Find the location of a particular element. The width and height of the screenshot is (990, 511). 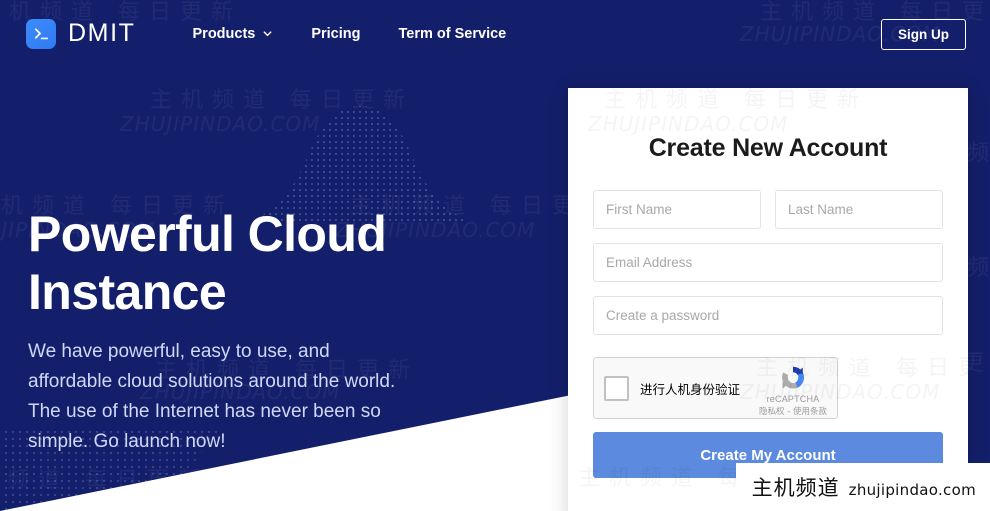

signup-button: Sign Up is located at coordinates (923, 34).